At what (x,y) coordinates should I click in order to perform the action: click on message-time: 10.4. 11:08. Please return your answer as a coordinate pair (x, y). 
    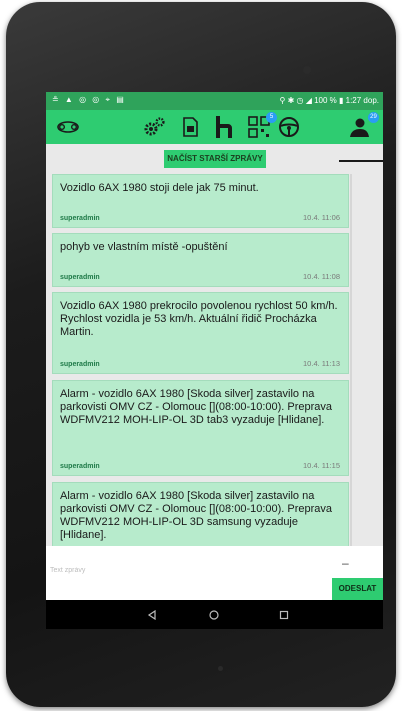
    Looking at the image, I should click on (321, 276).